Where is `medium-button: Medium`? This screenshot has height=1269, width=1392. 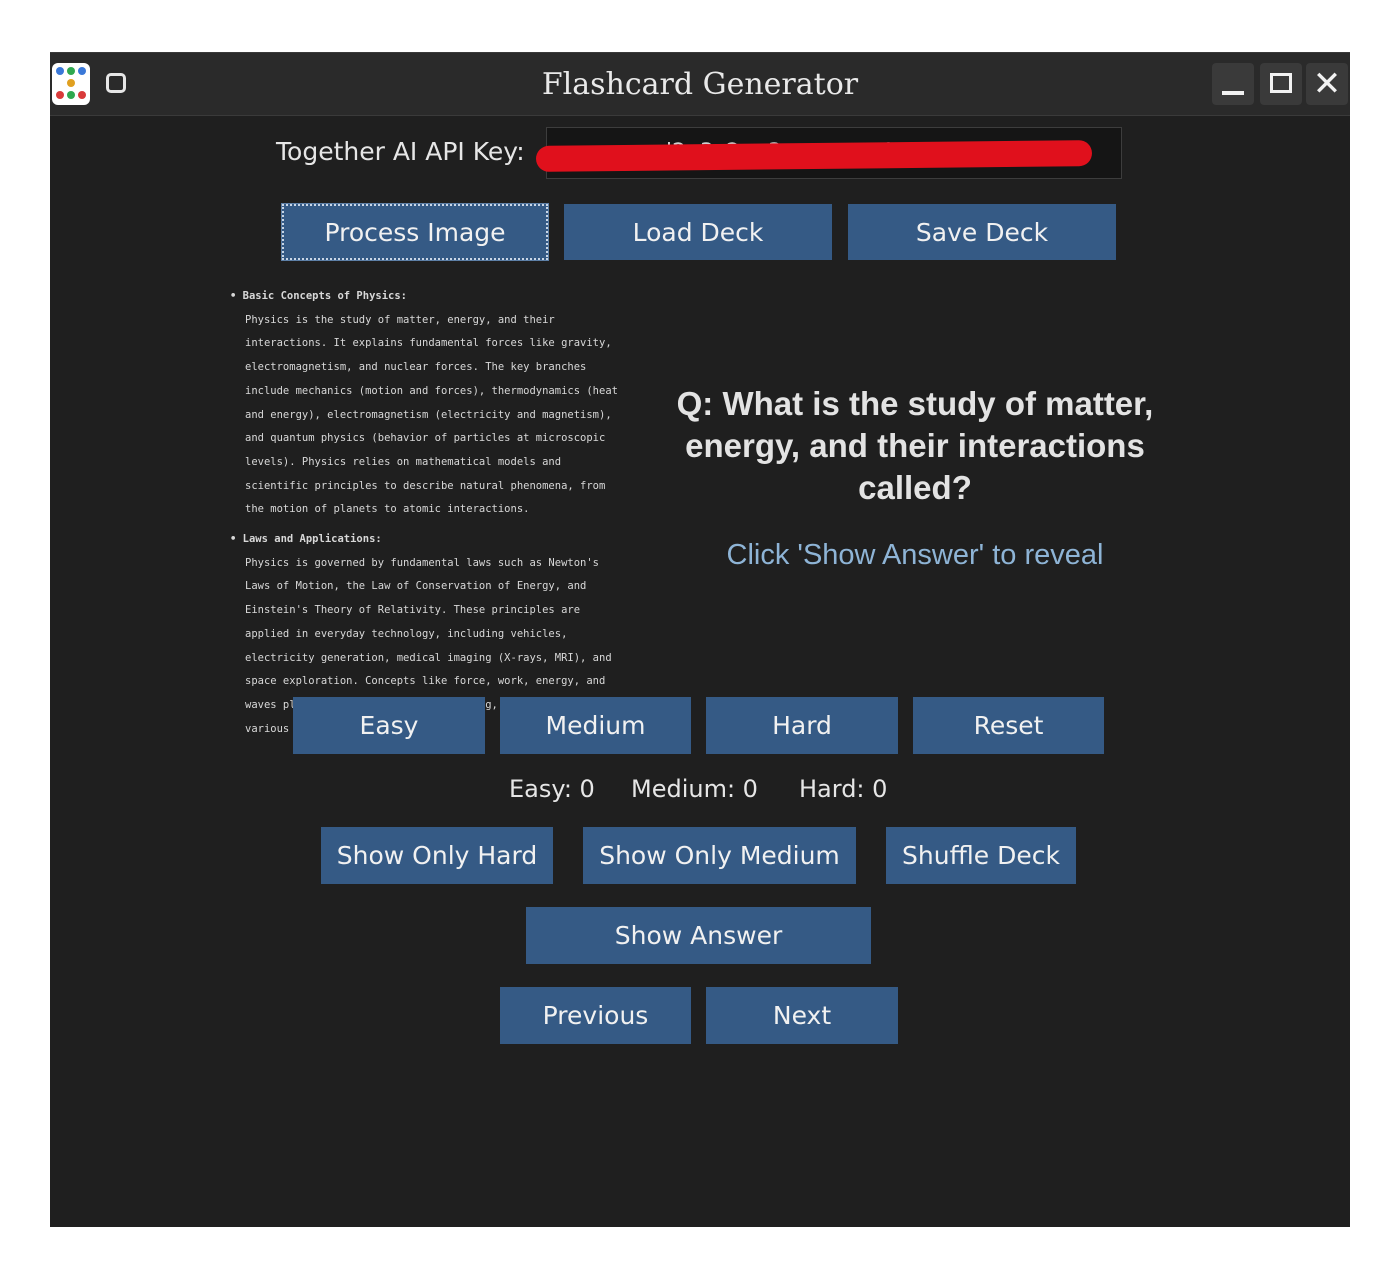 medium-button: Medium is located at coordinates (595, 725).